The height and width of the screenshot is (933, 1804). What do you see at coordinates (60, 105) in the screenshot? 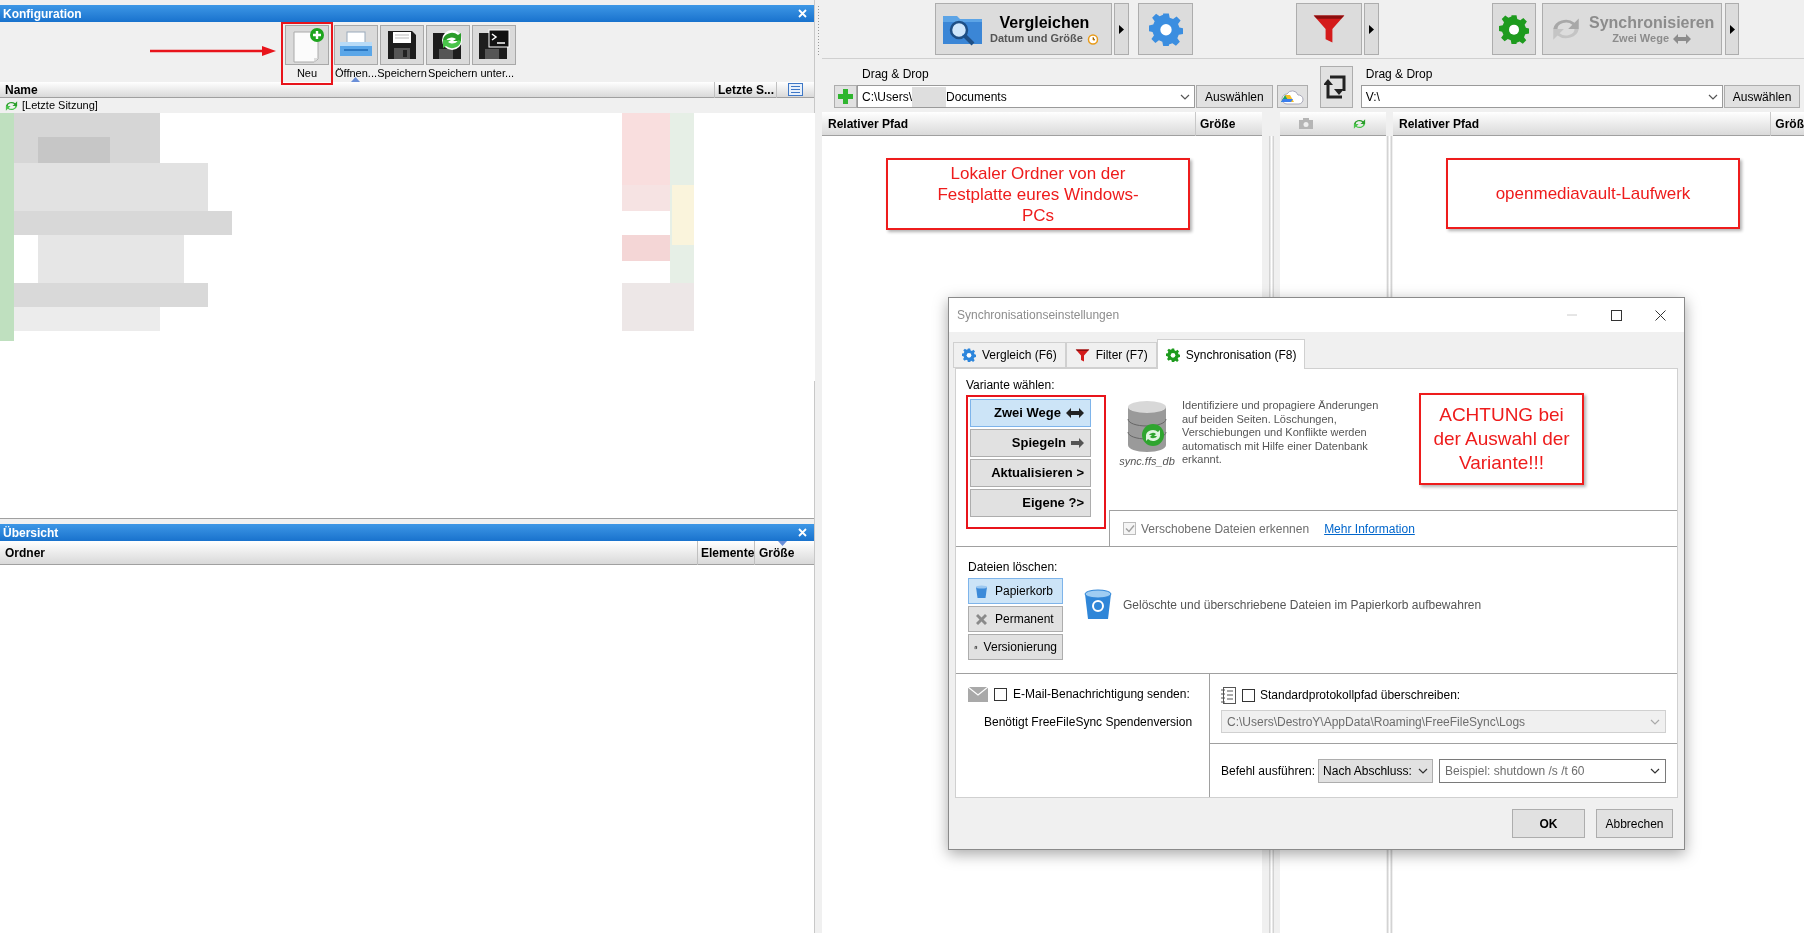
I see `session-name: [Letzte Sitzung]` at bounding box center [60, 105].